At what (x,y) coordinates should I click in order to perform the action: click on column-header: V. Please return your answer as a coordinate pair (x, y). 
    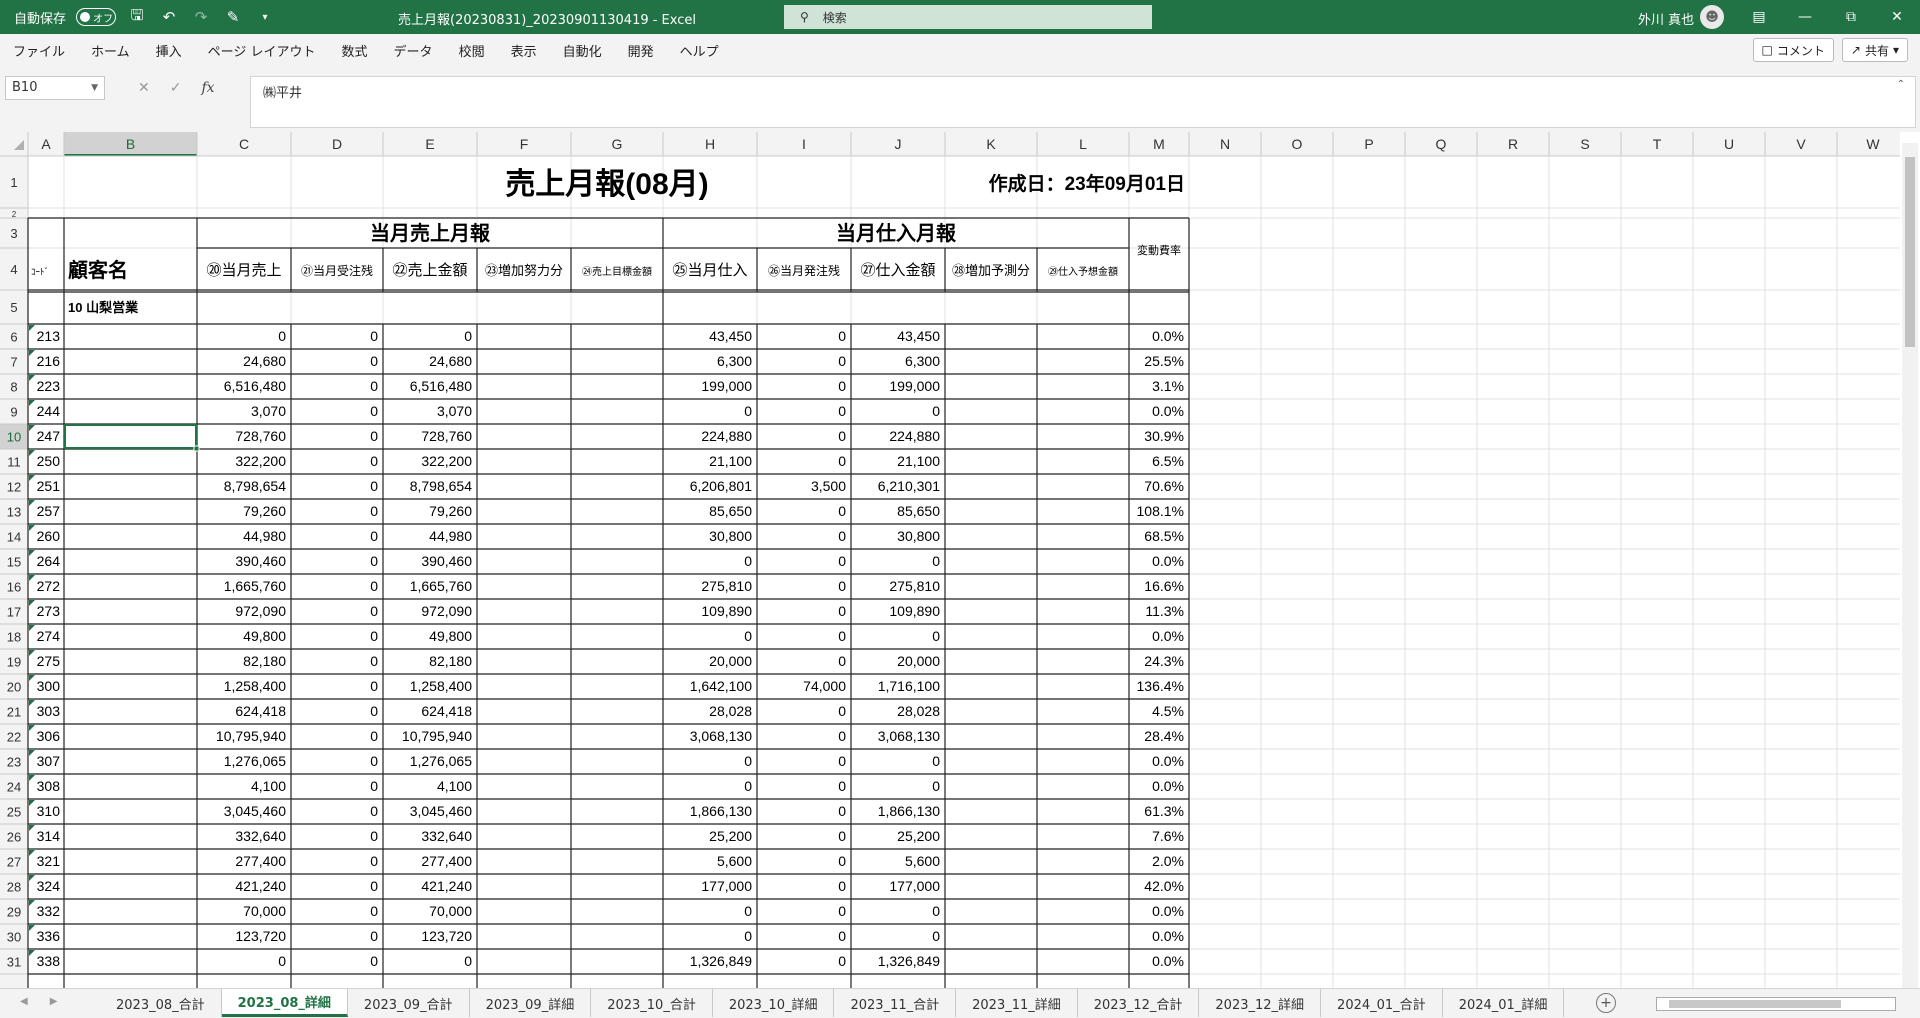
    Looking at the image, I should click on (1801, 144).